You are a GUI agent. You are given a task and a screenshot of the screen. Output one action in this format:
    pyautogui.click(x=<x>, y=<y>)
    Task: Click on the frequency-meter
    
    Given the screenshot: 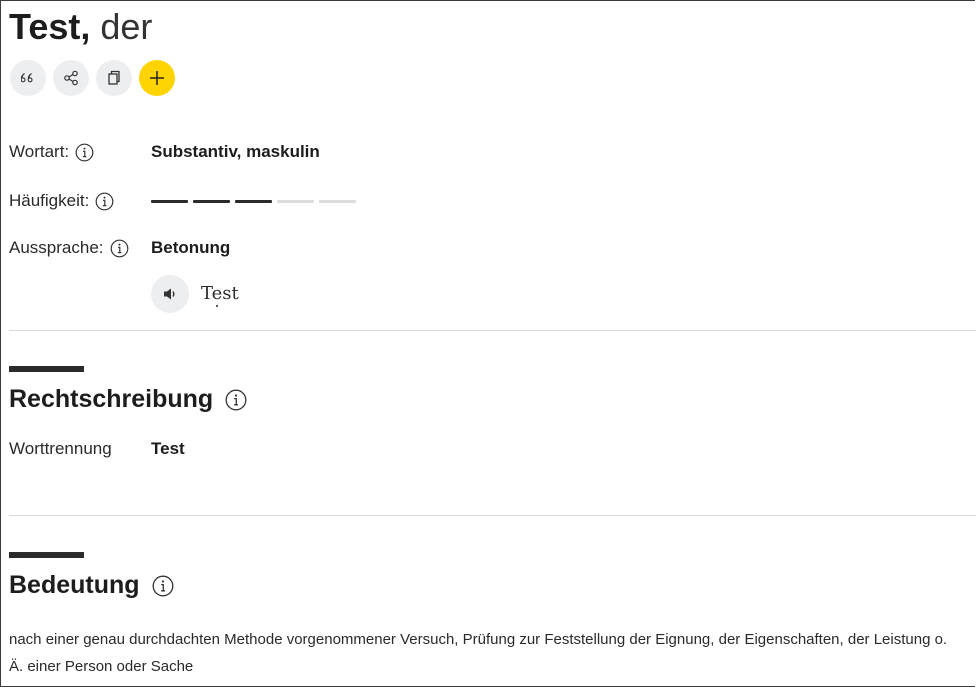 What is the action you would take?
    pyautogui.click(x=253, y=201)
    